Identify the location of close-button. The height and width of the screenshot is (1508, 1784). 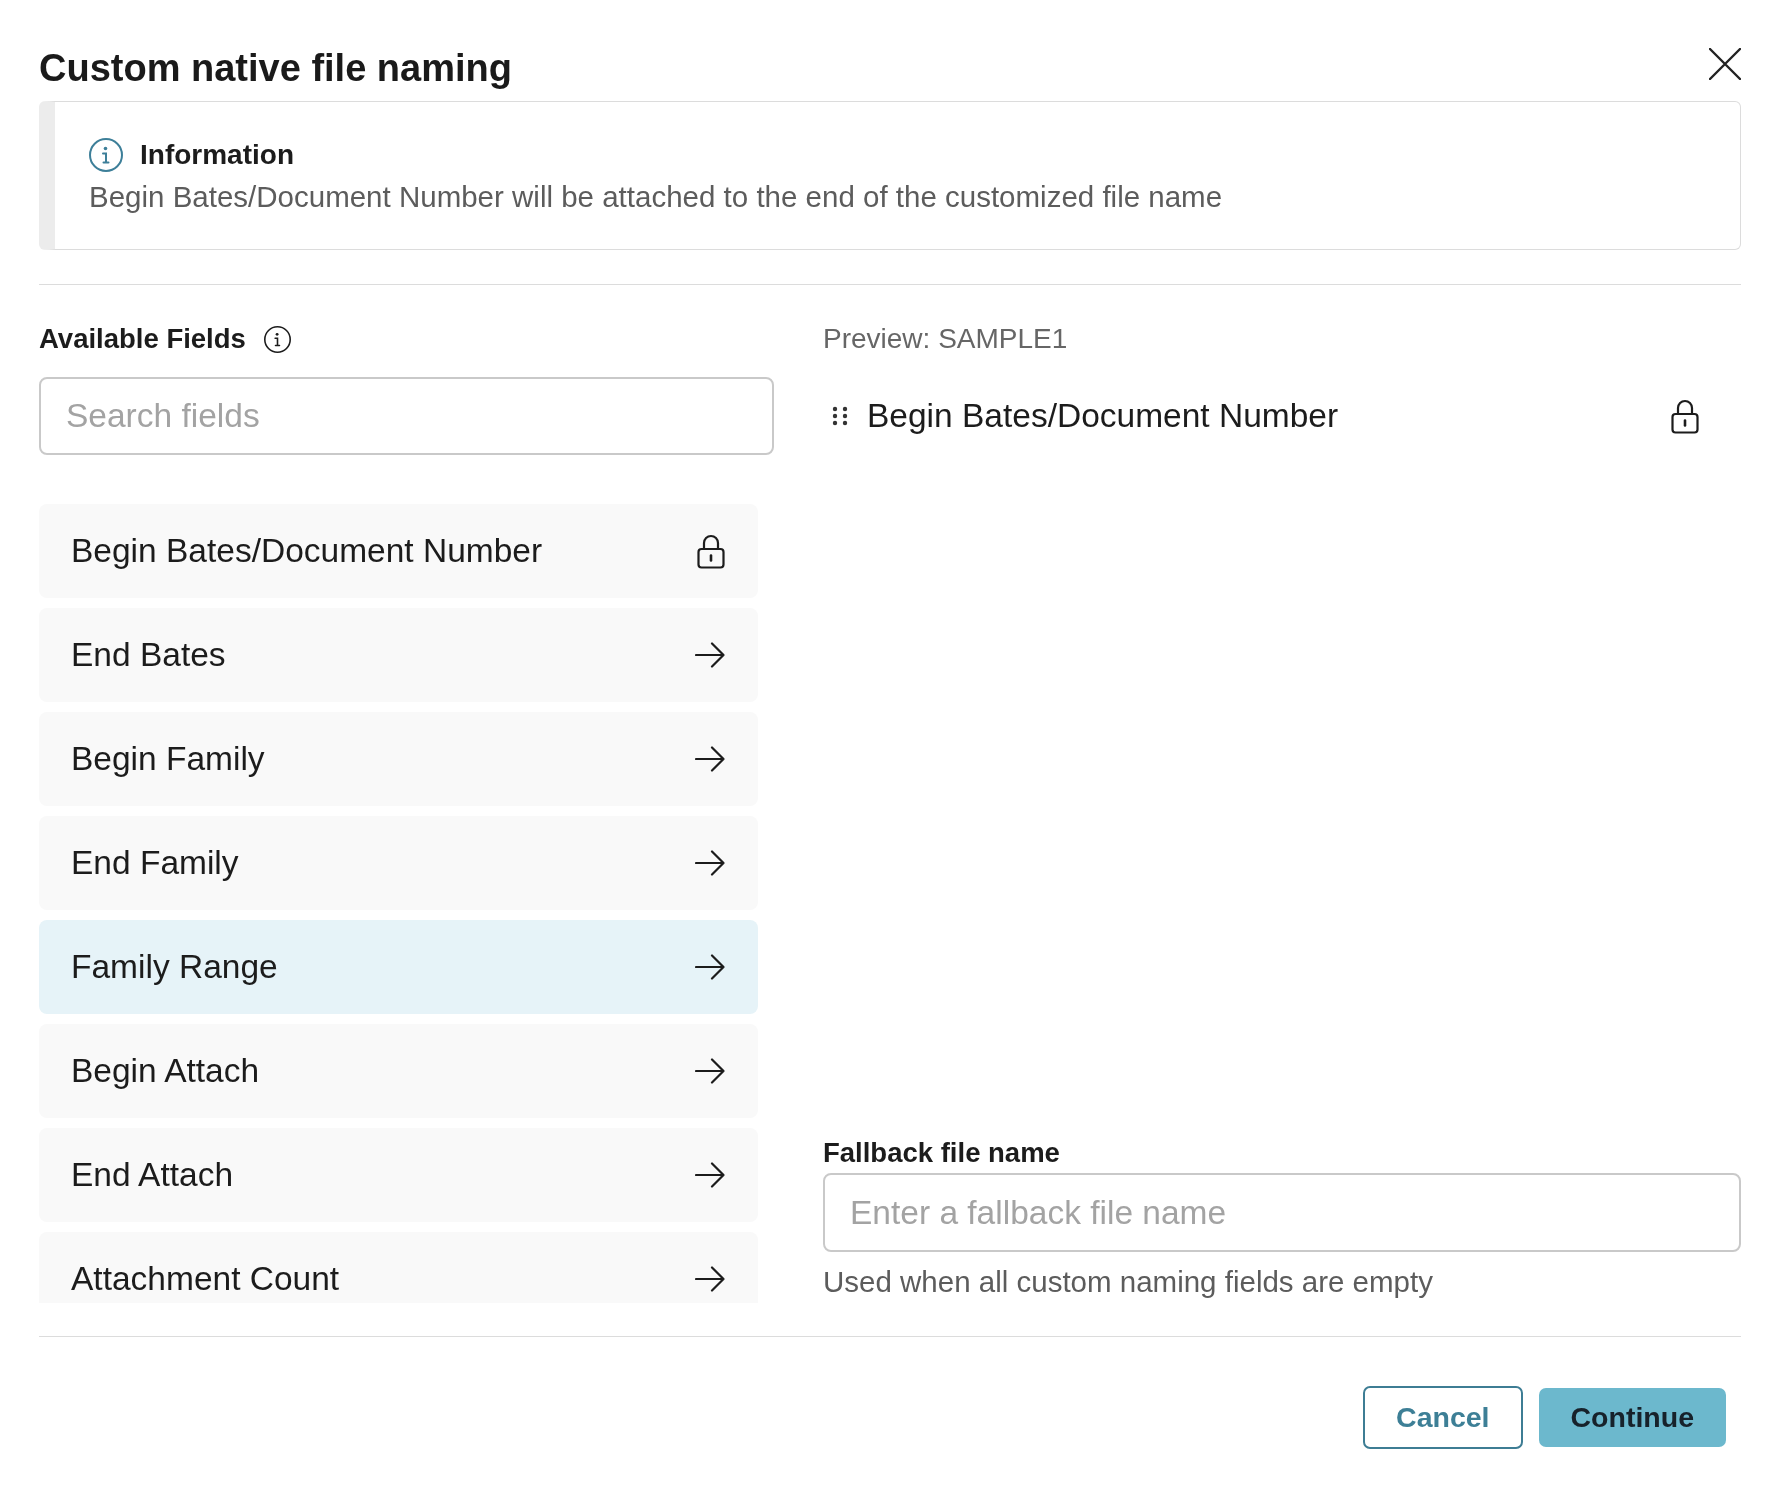
(1725, 64).